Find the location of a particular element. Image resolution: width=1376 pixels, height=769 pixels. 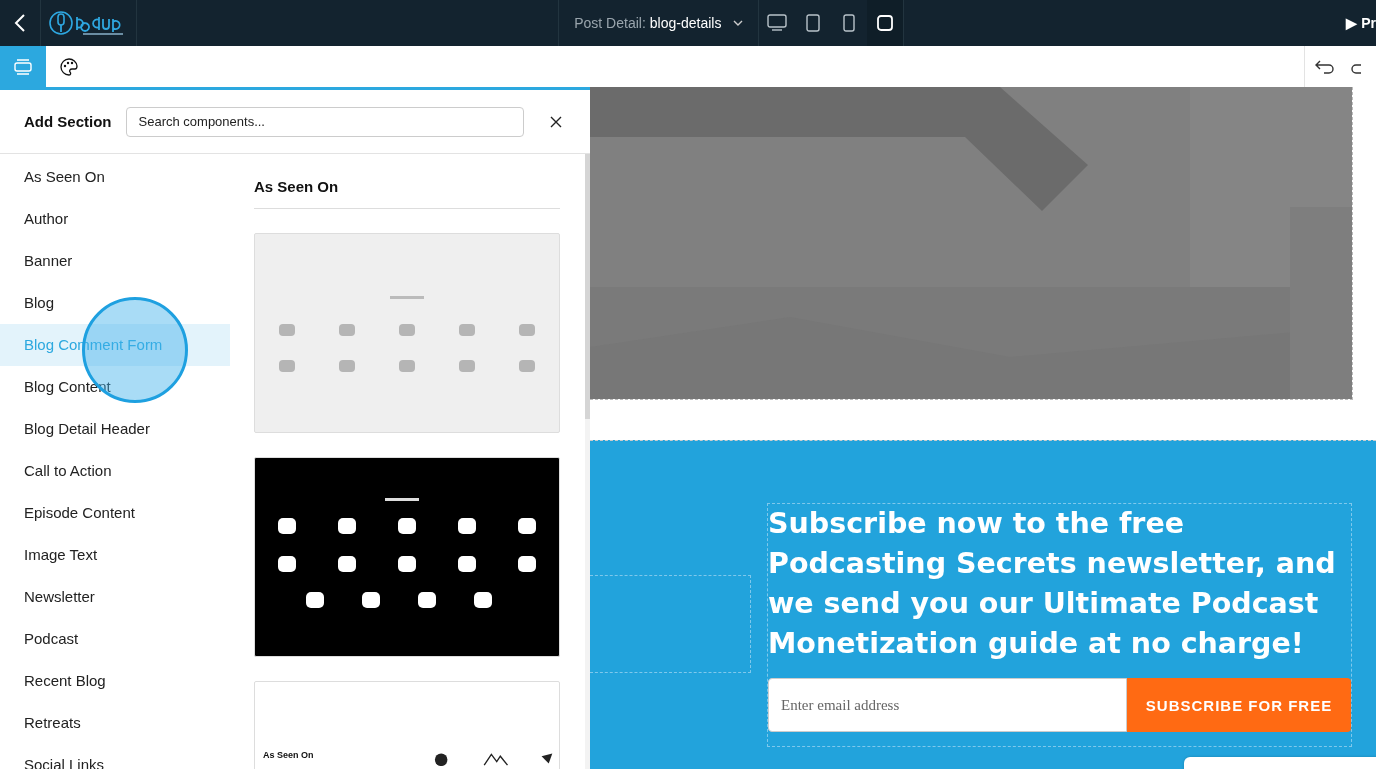

category-item: Podcast is located at coordinates (115, 639).